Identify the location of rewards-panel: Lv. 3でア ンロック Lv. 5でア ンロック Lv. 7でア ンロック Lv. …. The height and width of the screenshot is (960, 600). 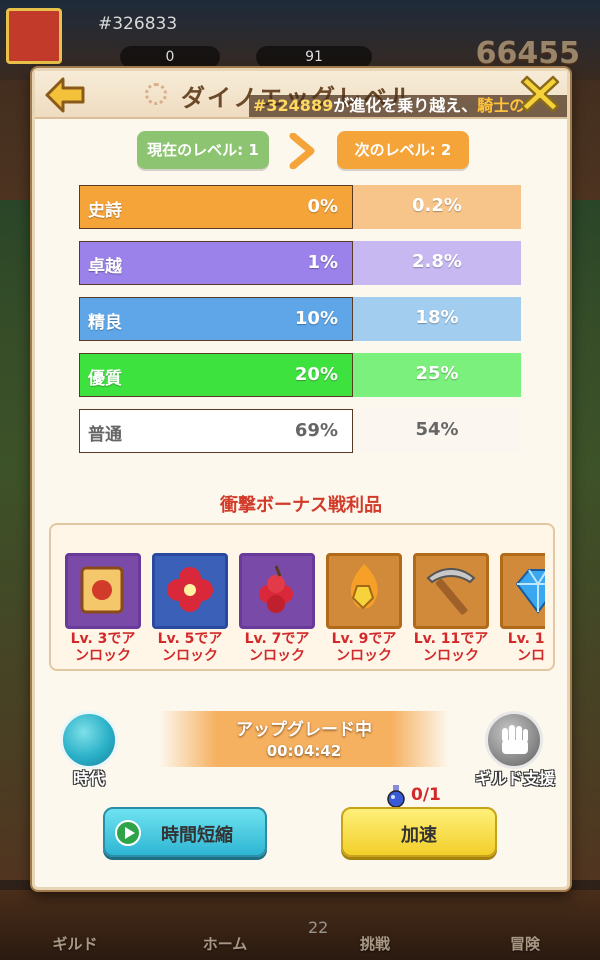
(302, 597).